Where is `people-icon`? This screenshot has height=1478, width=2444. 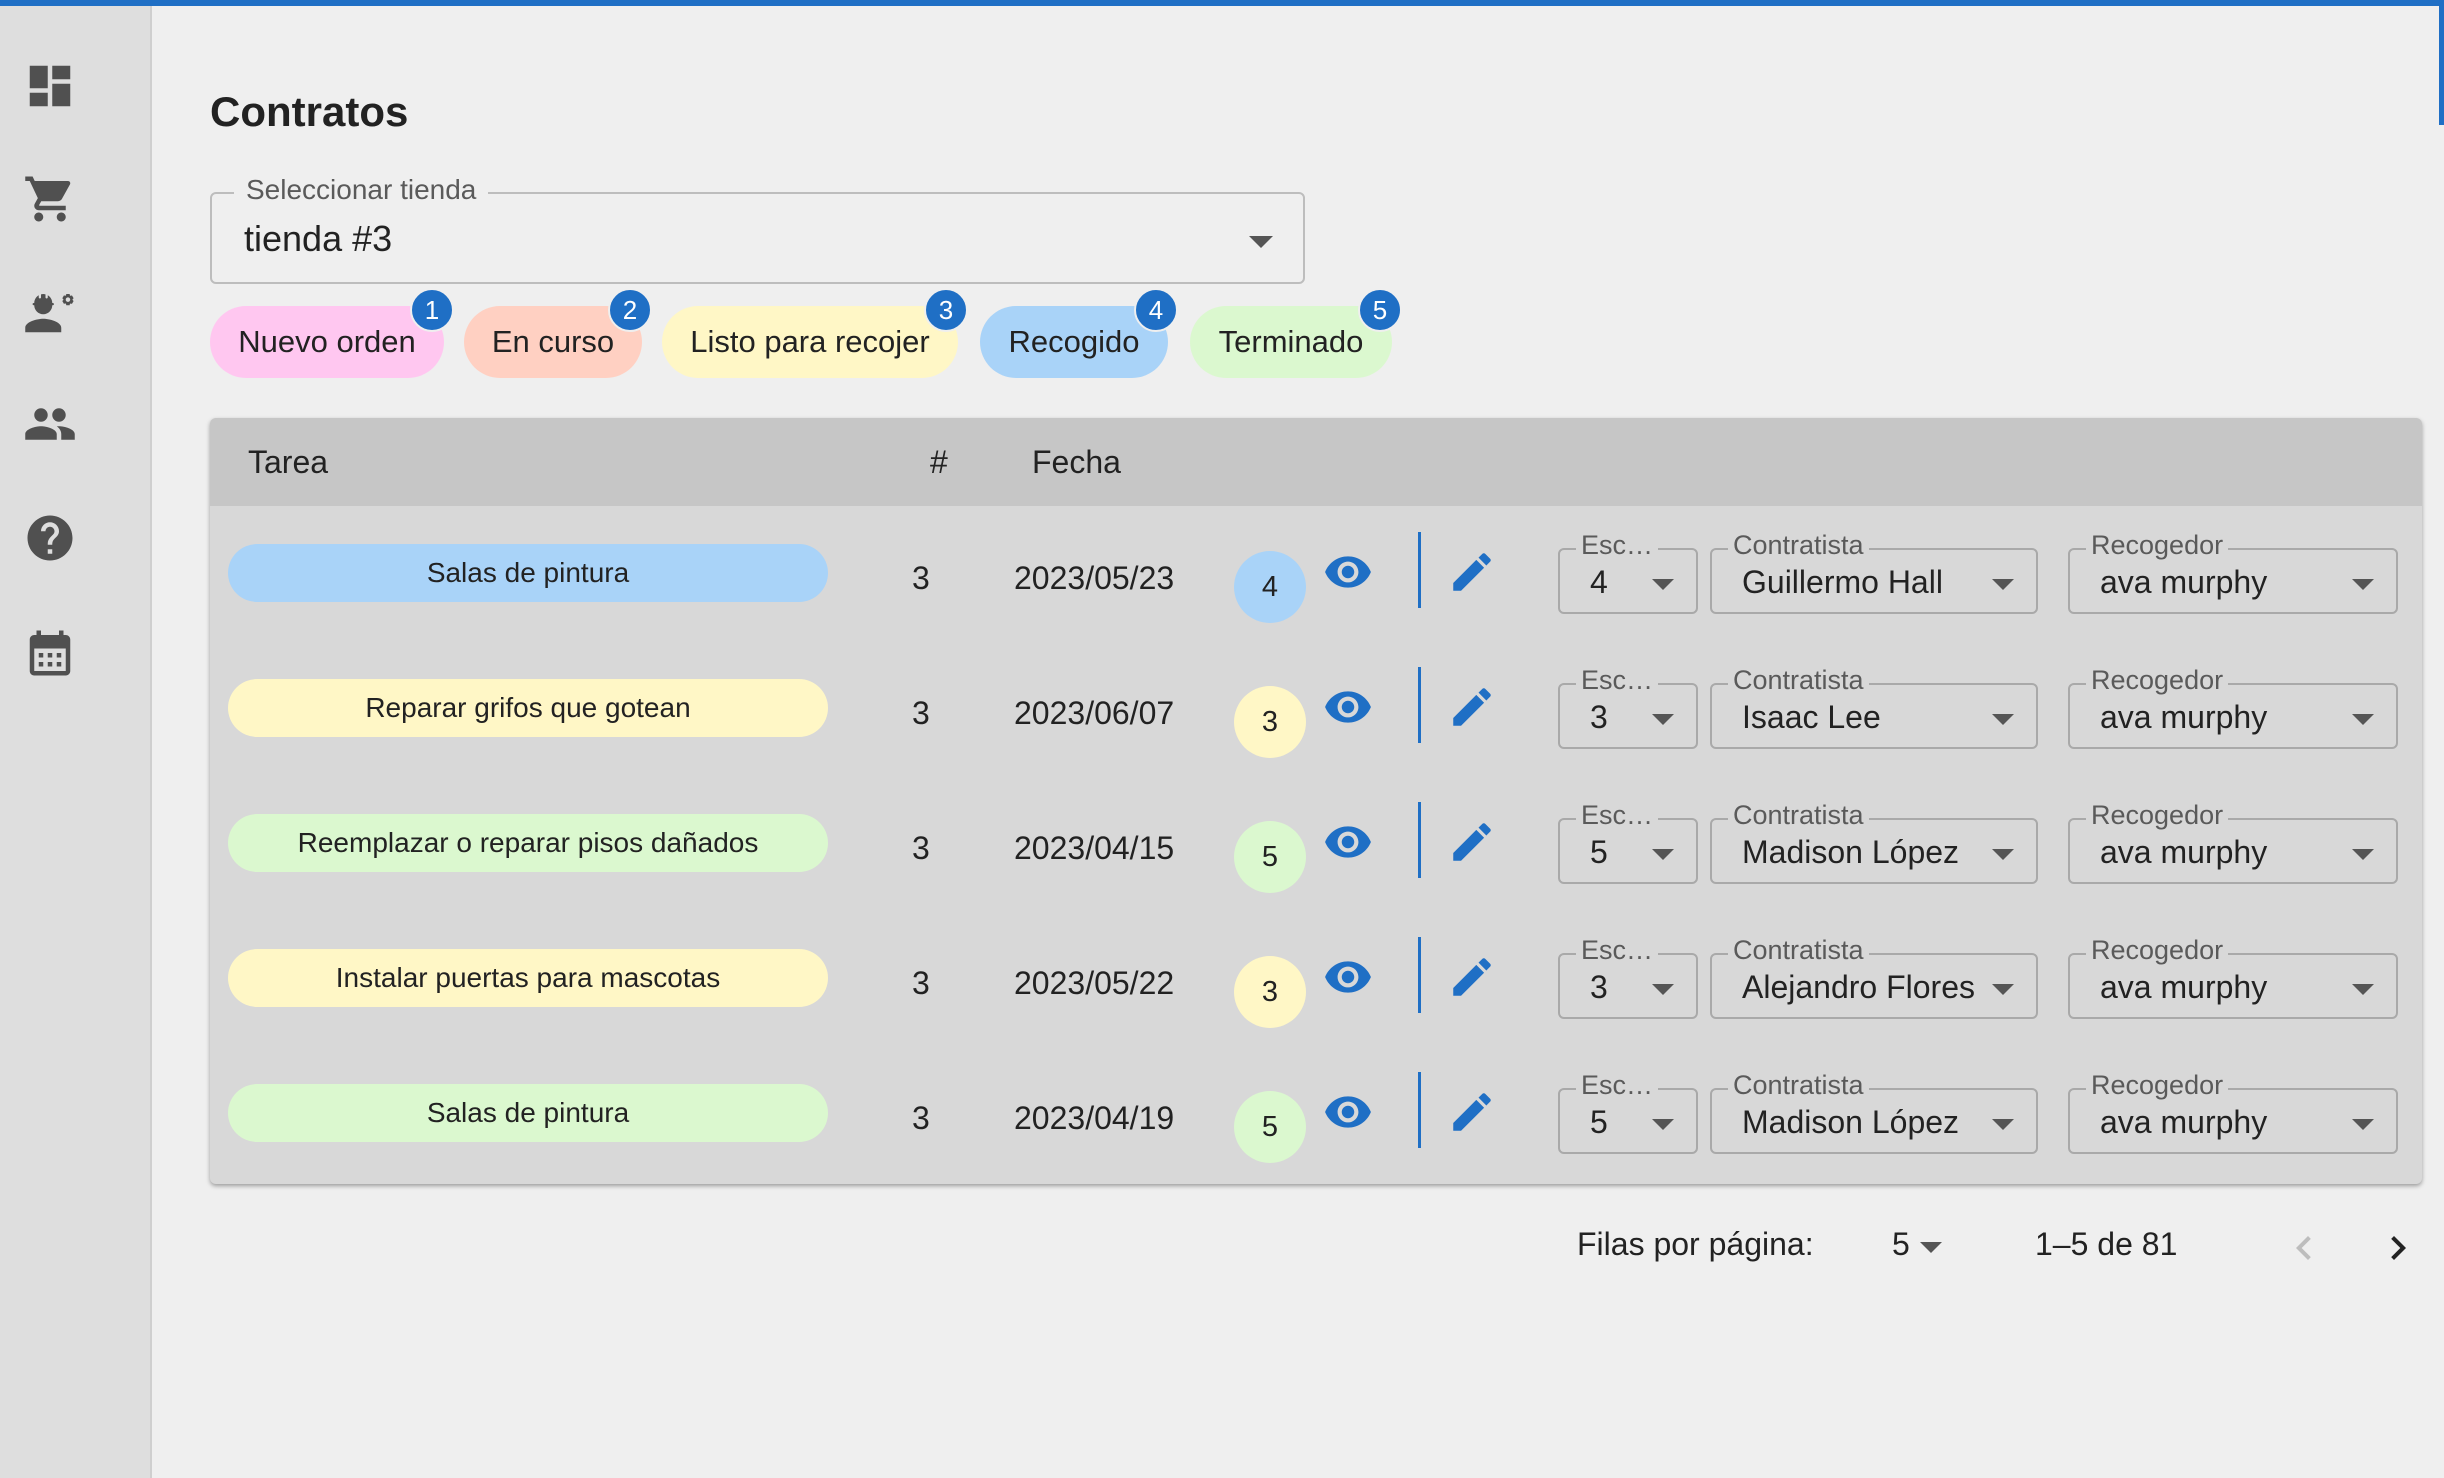
people-icon is located at coordinates (50, 424).